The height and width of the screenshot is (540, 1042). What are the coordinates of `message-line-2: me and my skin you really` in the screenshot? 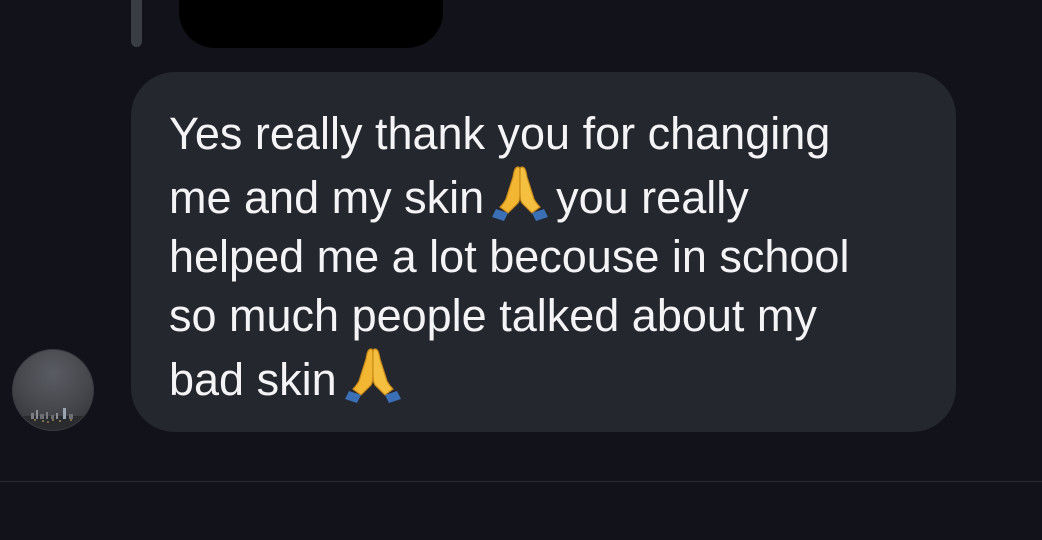 It's located at (459, 194).